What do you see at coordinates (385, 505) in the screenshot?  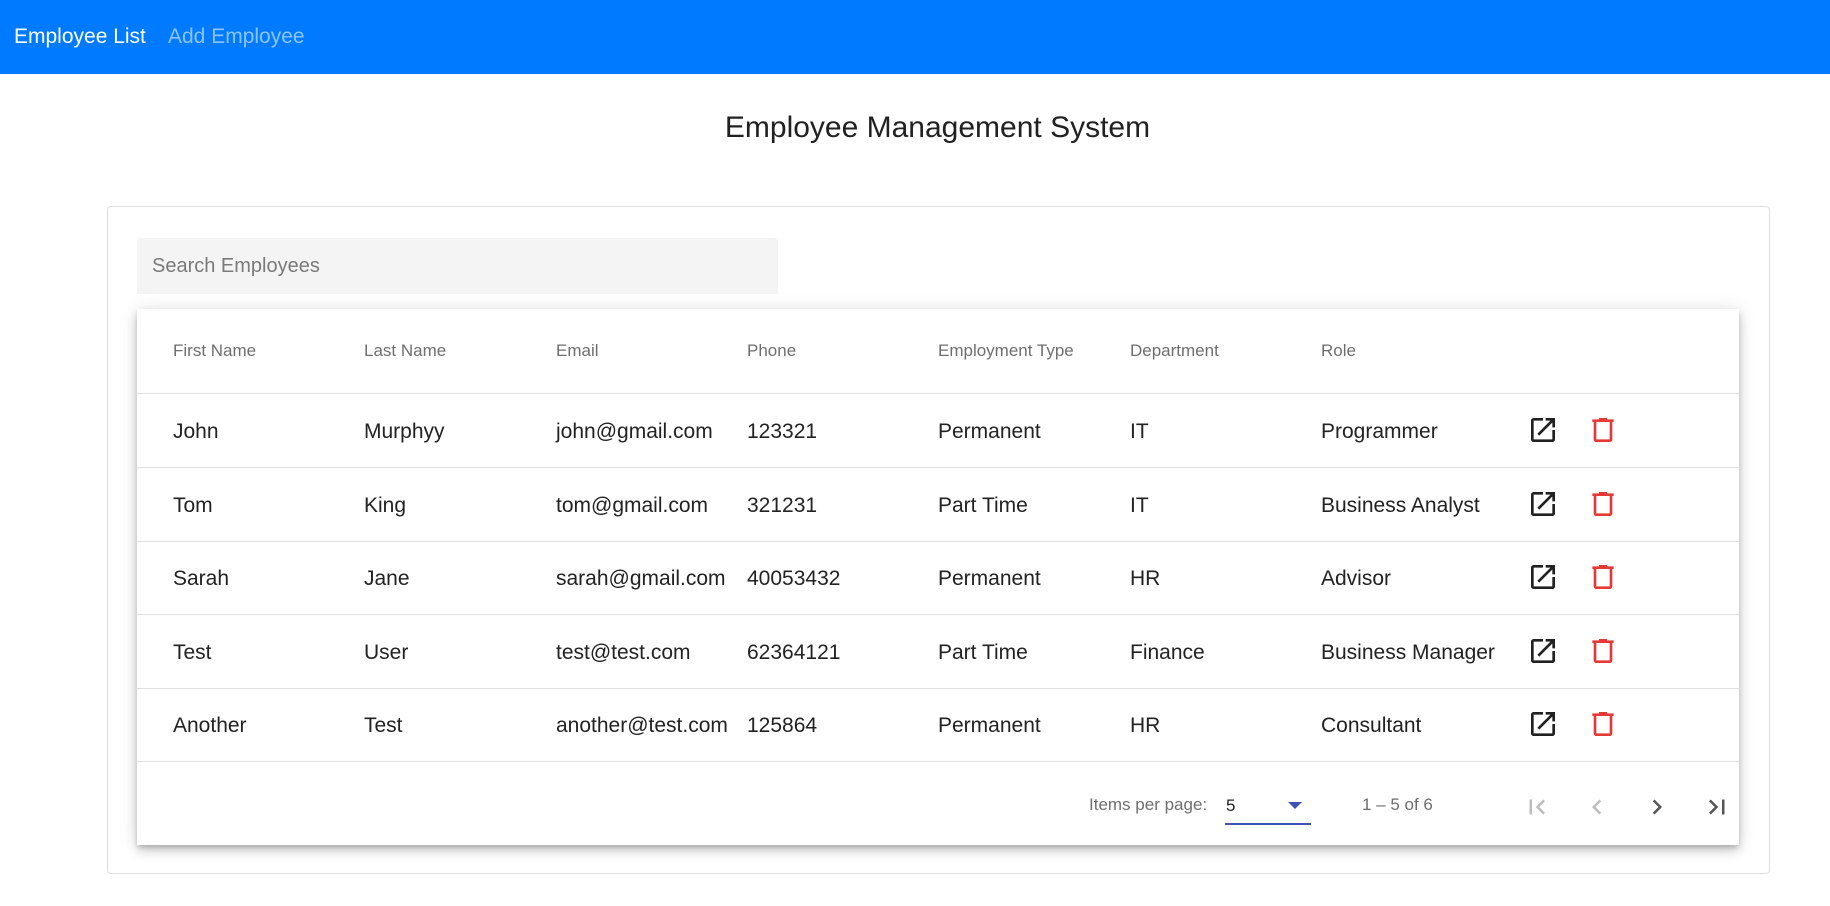 I see `cell-last-name: King` at bounding box center [385, 505].